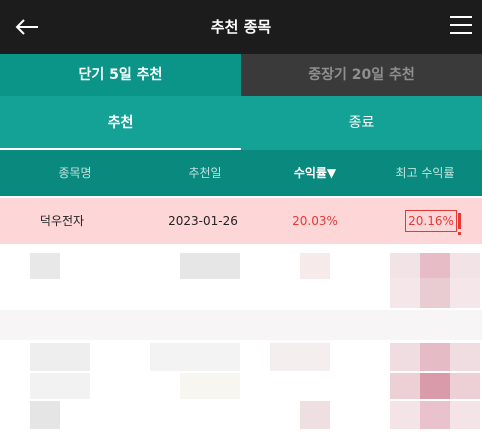  Describe the element at coordinates (120, 75) in the screenshot. I see `tab-short-term: 단기 5일 추천` at that location.